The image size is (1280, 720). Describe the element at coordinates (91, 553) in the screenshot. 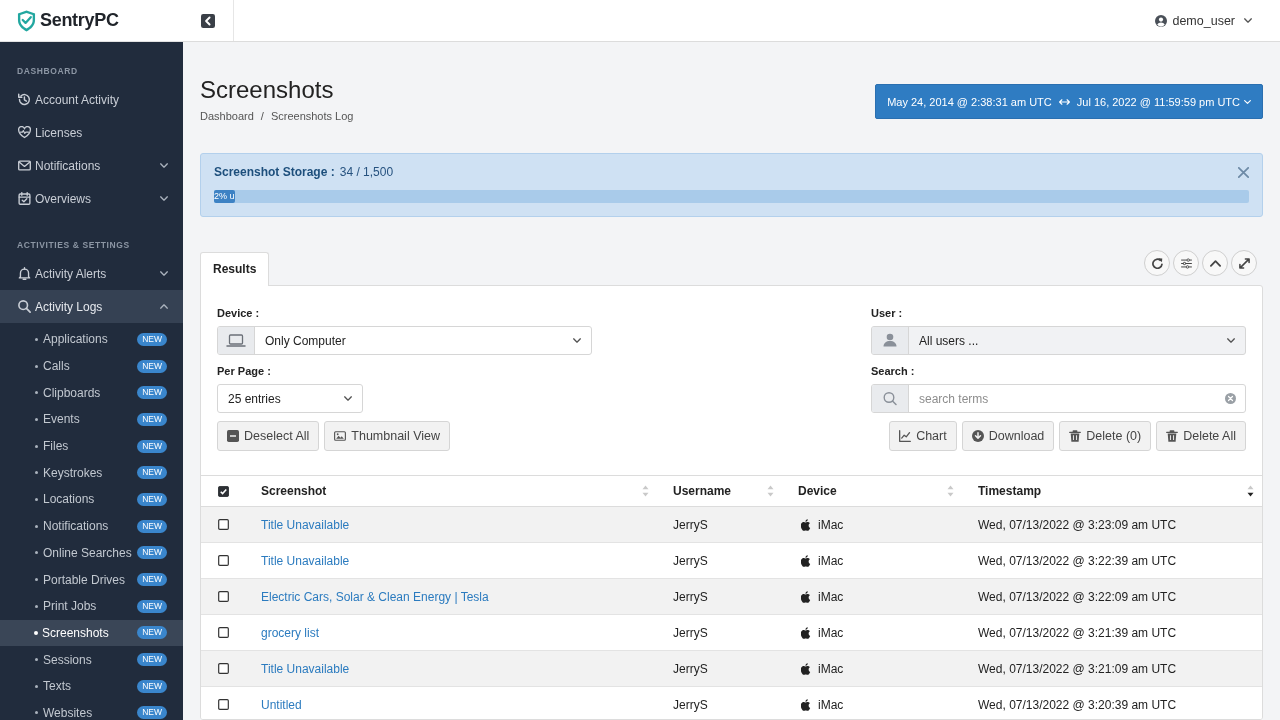

I see `sidebar-subitem: Online Searches NEW` at that location.